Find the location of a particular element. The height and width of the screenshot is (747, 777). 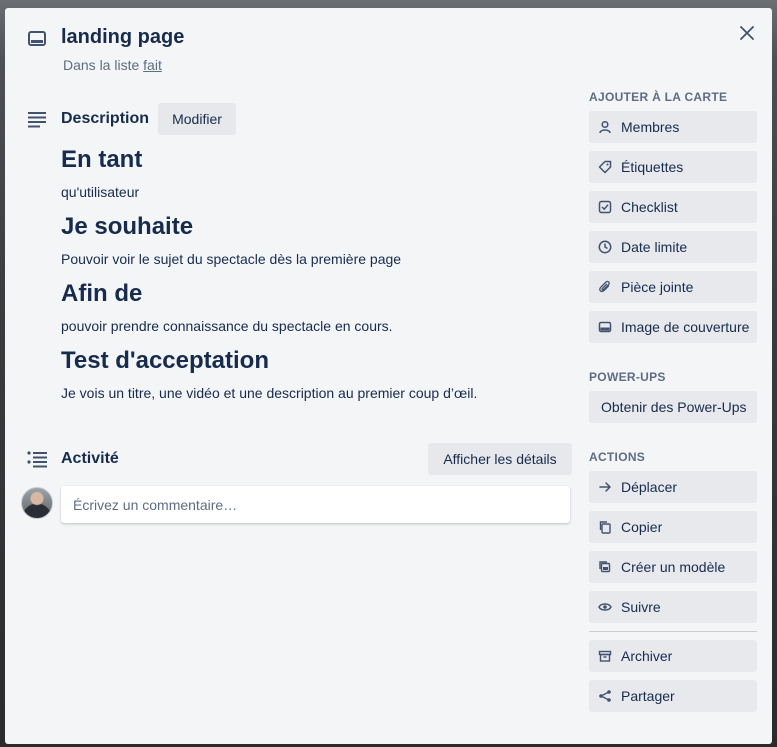

person-icon is located at coordinates (605, 127).